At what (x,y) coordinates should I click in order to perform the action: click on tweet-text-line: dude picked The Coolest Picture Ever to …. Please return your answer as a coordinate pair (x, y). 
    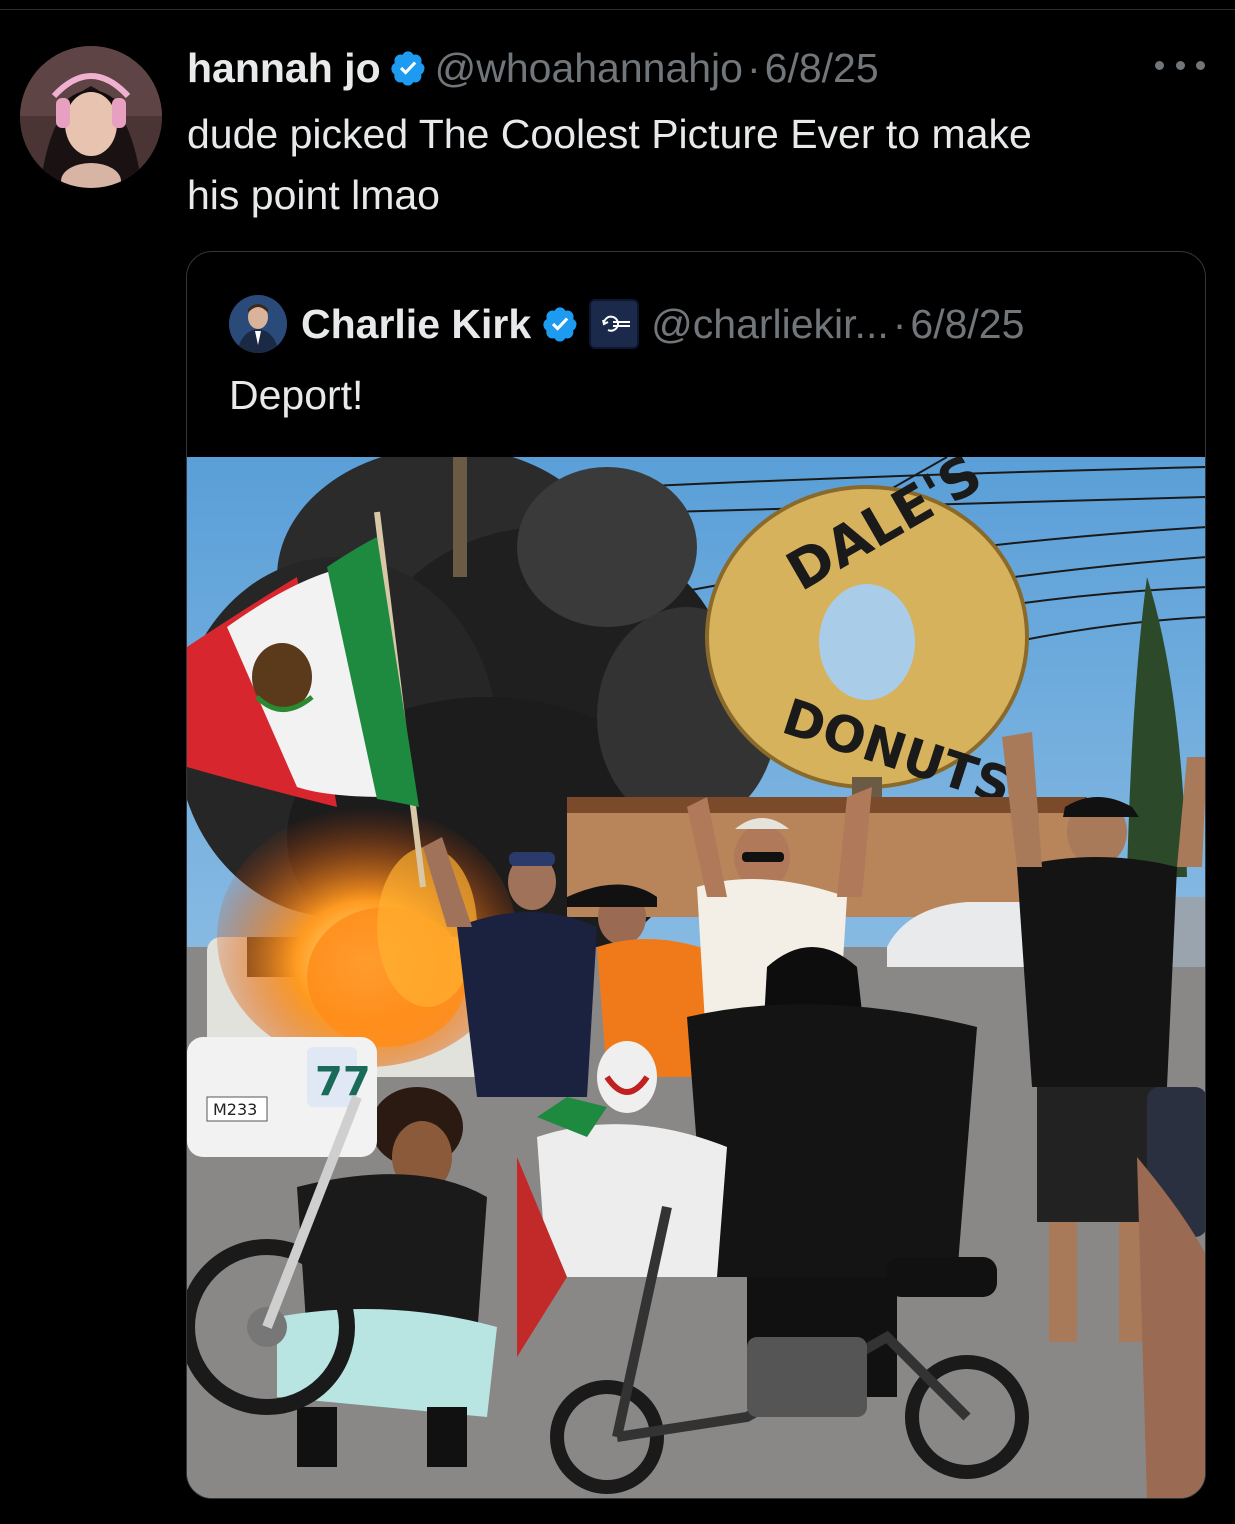
    Looking at the image, I should click on (609, 134).